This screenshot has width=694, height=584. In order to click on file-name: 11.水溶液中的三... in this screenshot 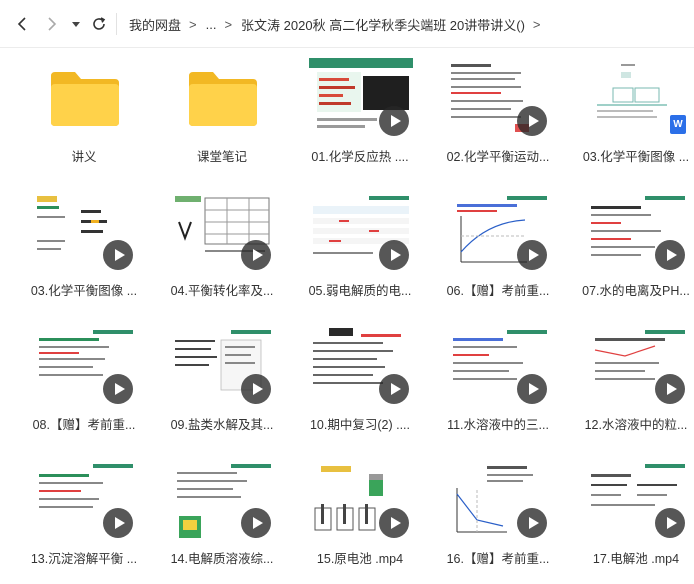, I will do `click(498, 425)`.